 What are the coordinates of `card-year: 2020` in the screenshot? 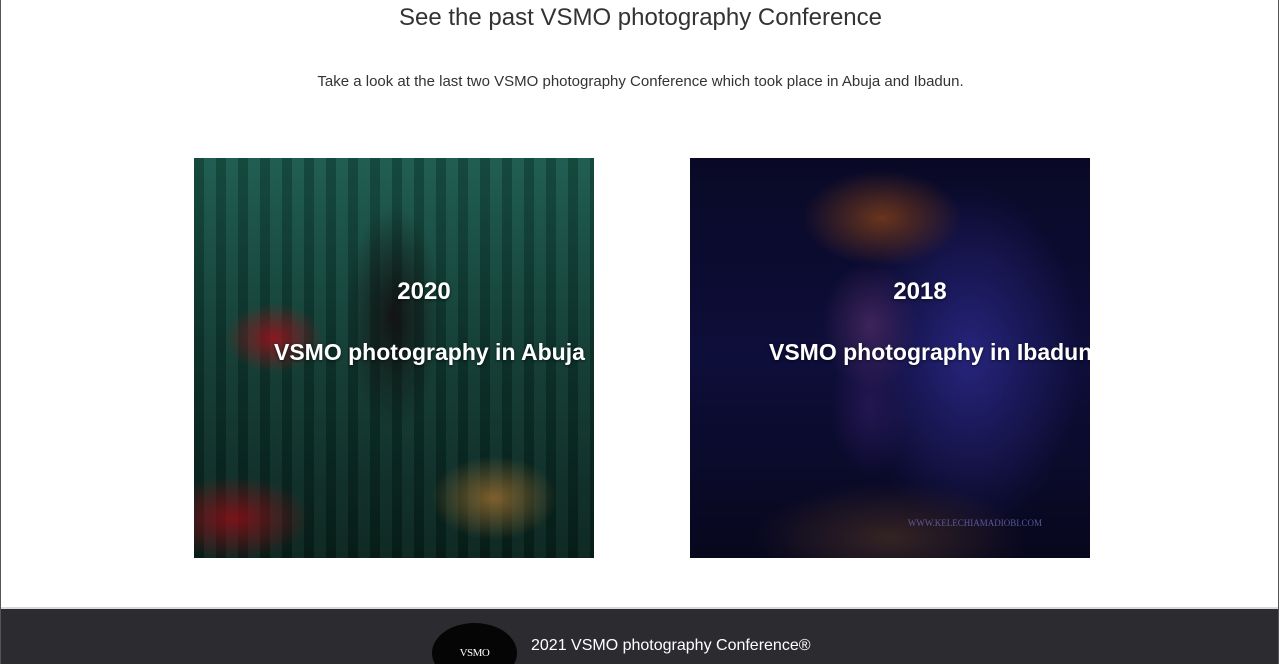 It's located at (424, 291).